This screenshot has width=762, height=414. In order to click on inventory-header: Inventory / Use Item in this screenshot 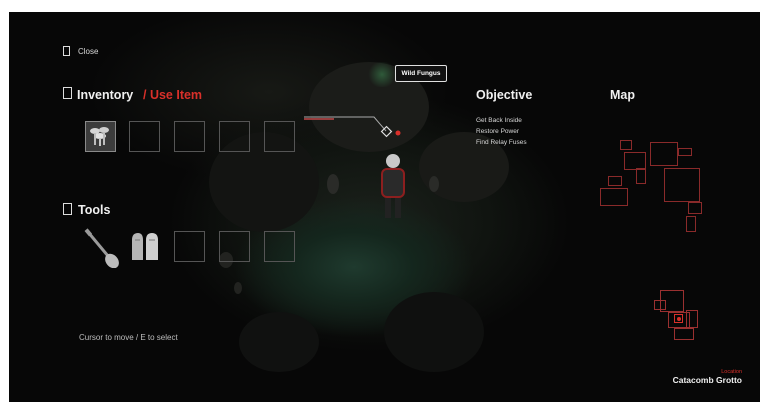, I will do `click(163, 97)`.